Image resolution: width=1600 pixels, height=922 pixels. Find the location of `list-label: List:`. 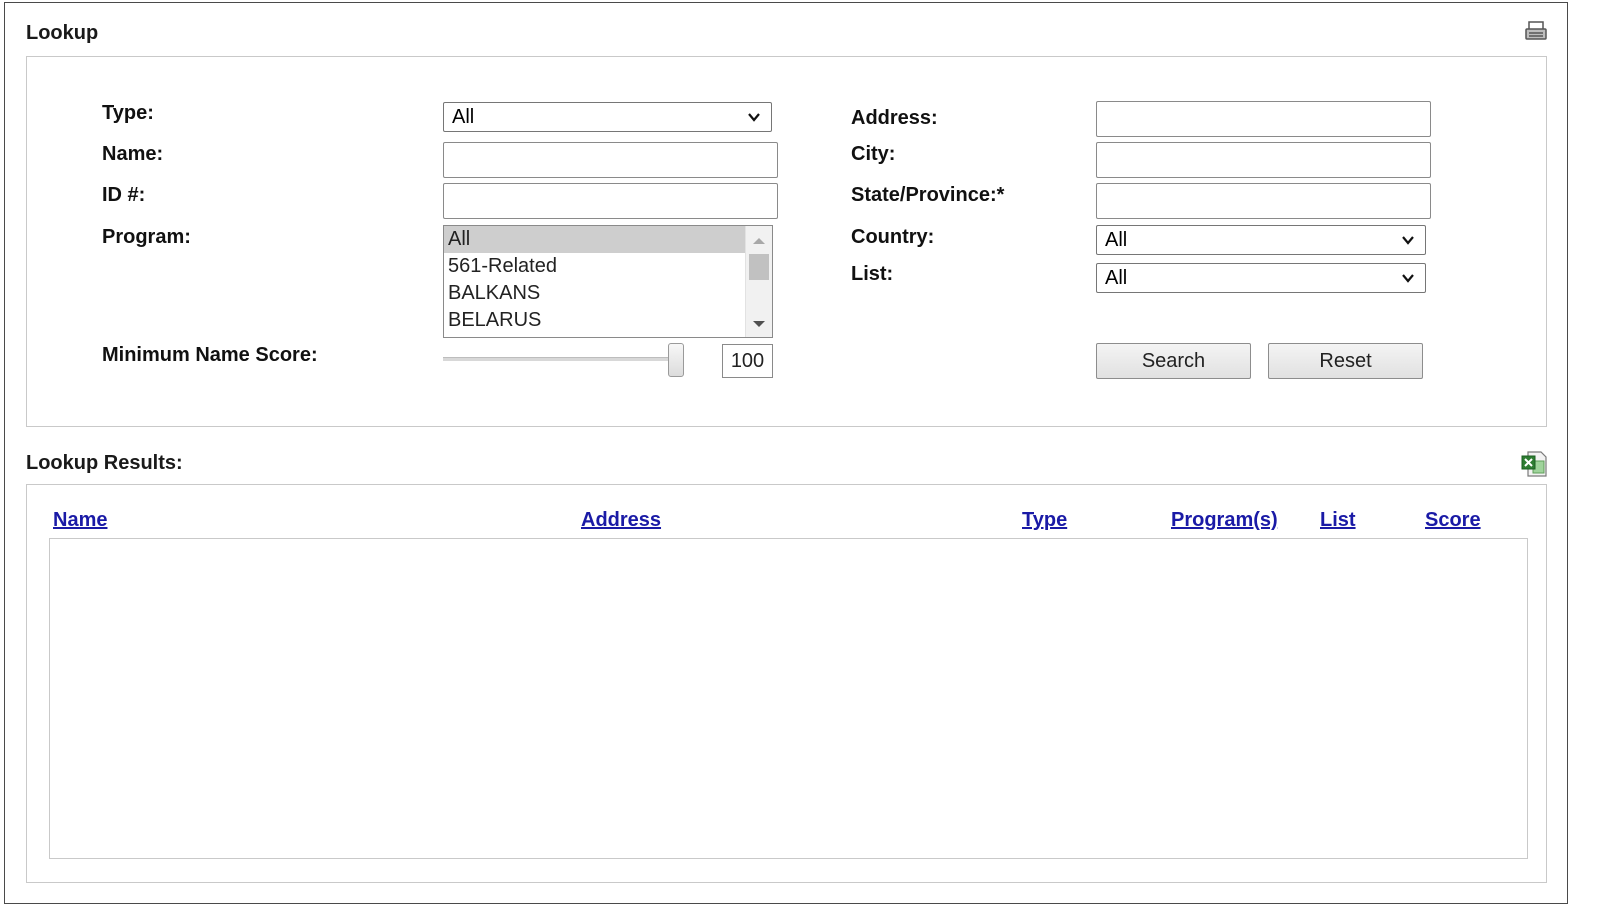

list-label: List: is located at coordinates (872, 274).